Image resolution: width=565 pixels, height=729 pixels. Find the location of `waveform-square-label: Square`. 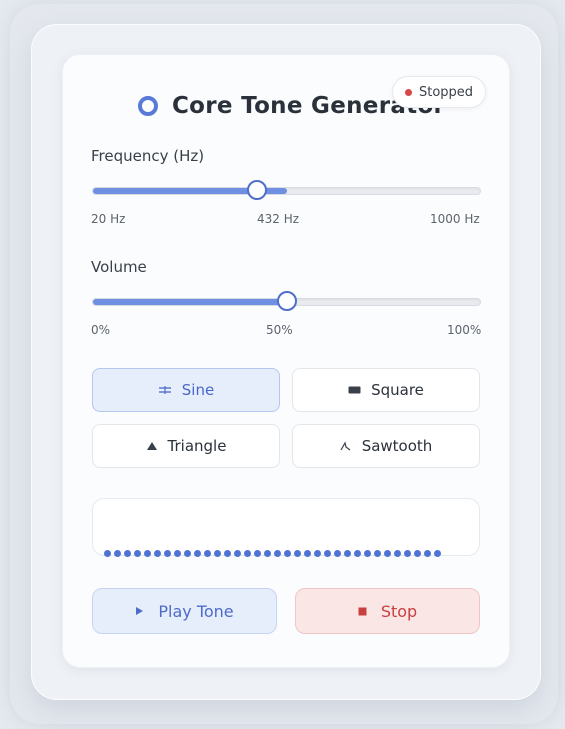

waveform-square-label: Square is located at coordinates (397, 390).